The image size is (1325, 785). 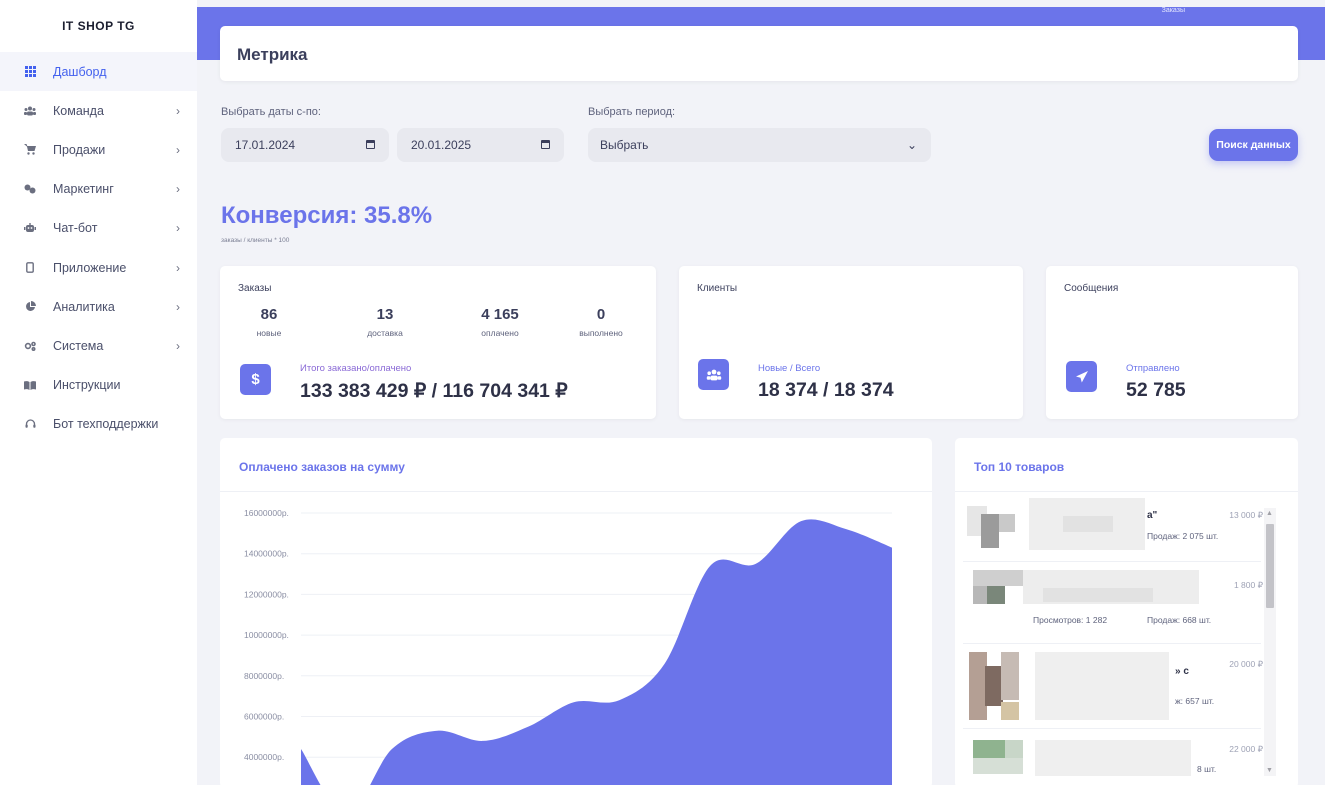 I want to click on robot-icon, so click(x=30, y=228).